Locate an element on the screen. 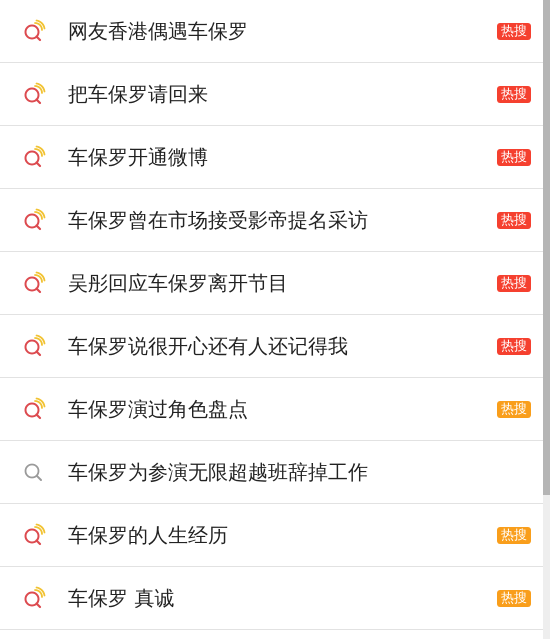  search-suggestion: 网友香港偶遇车保罗 热搜 is located at coordinates (271, 31).